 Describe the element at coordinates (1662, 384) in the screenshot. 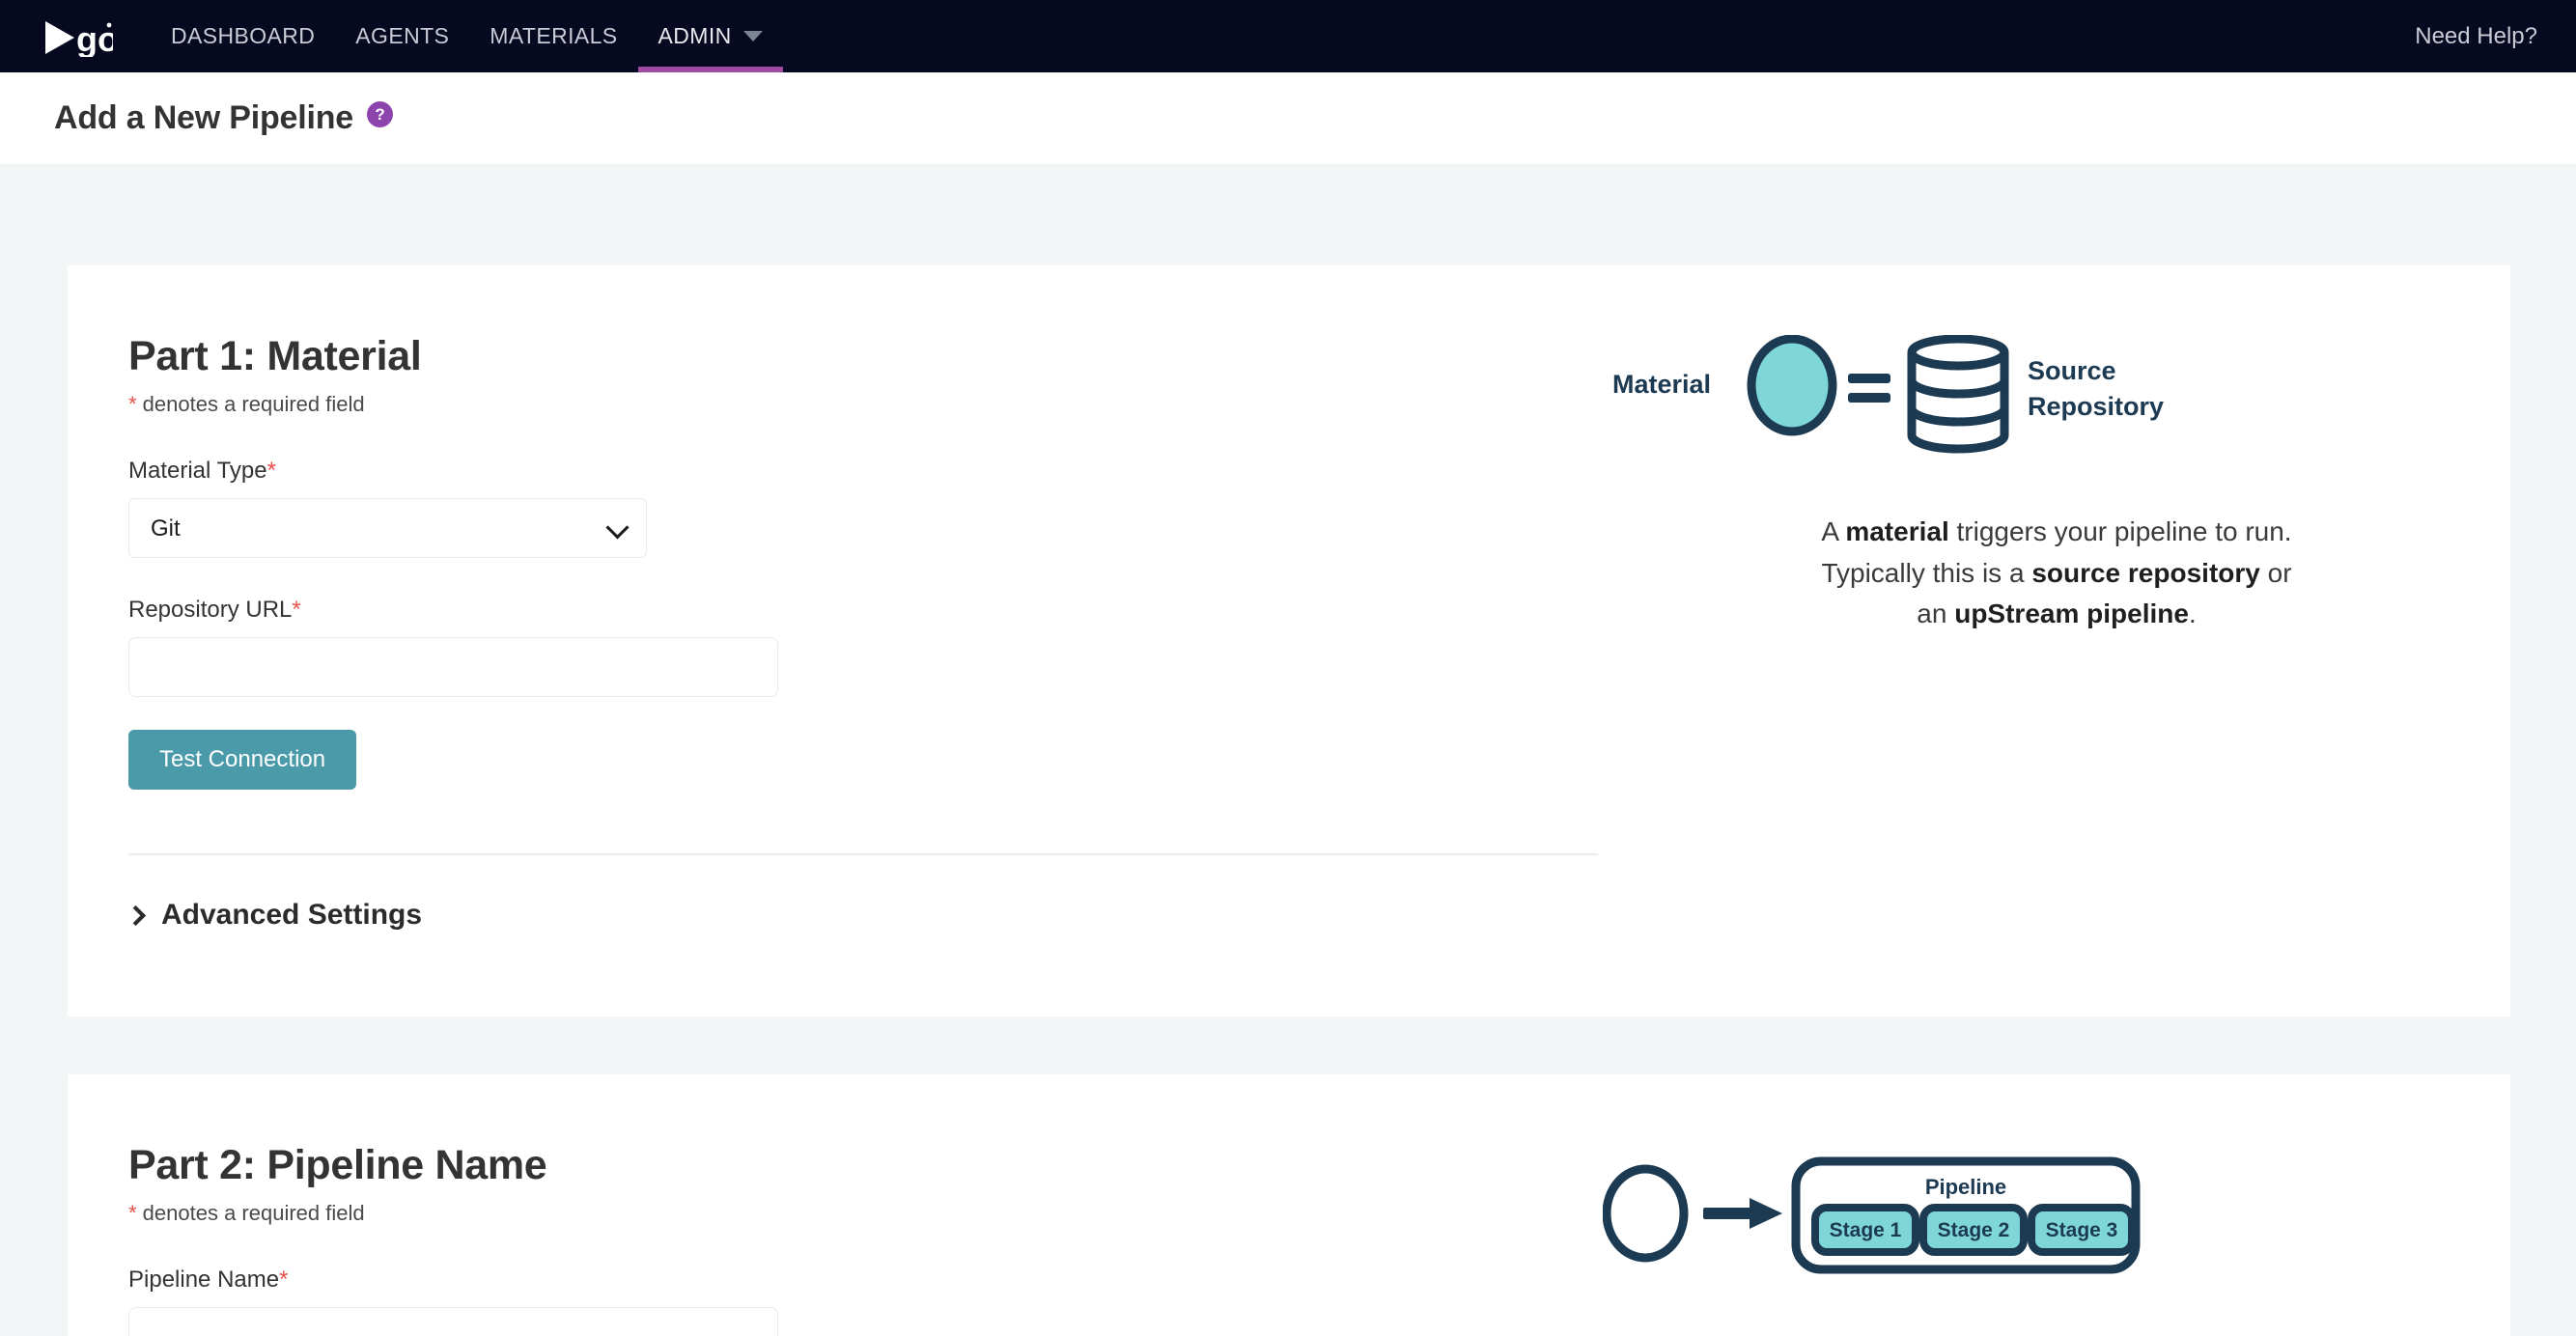

I see `material-diagram-left-label: Material` at that location.